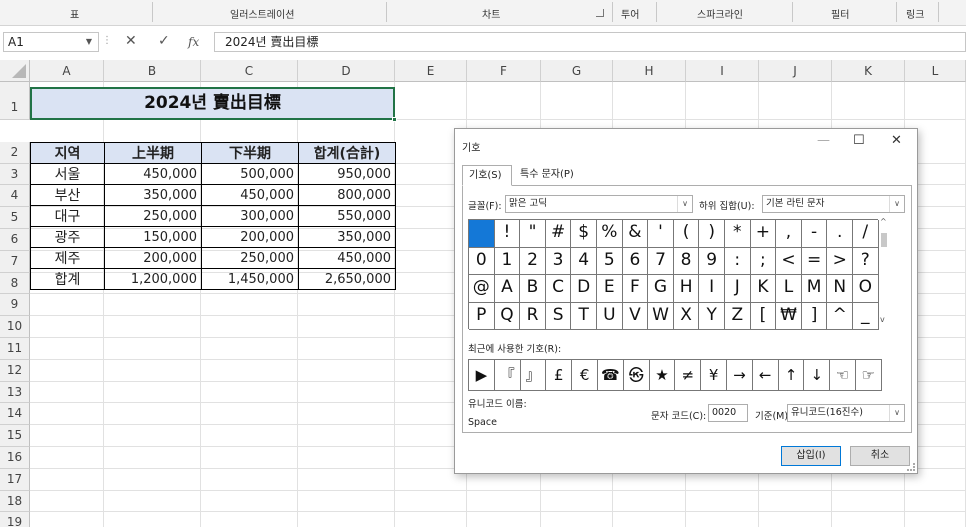 This screenshot has height=527, width=966. I want to click on row-header: 3, so click(15, 174).